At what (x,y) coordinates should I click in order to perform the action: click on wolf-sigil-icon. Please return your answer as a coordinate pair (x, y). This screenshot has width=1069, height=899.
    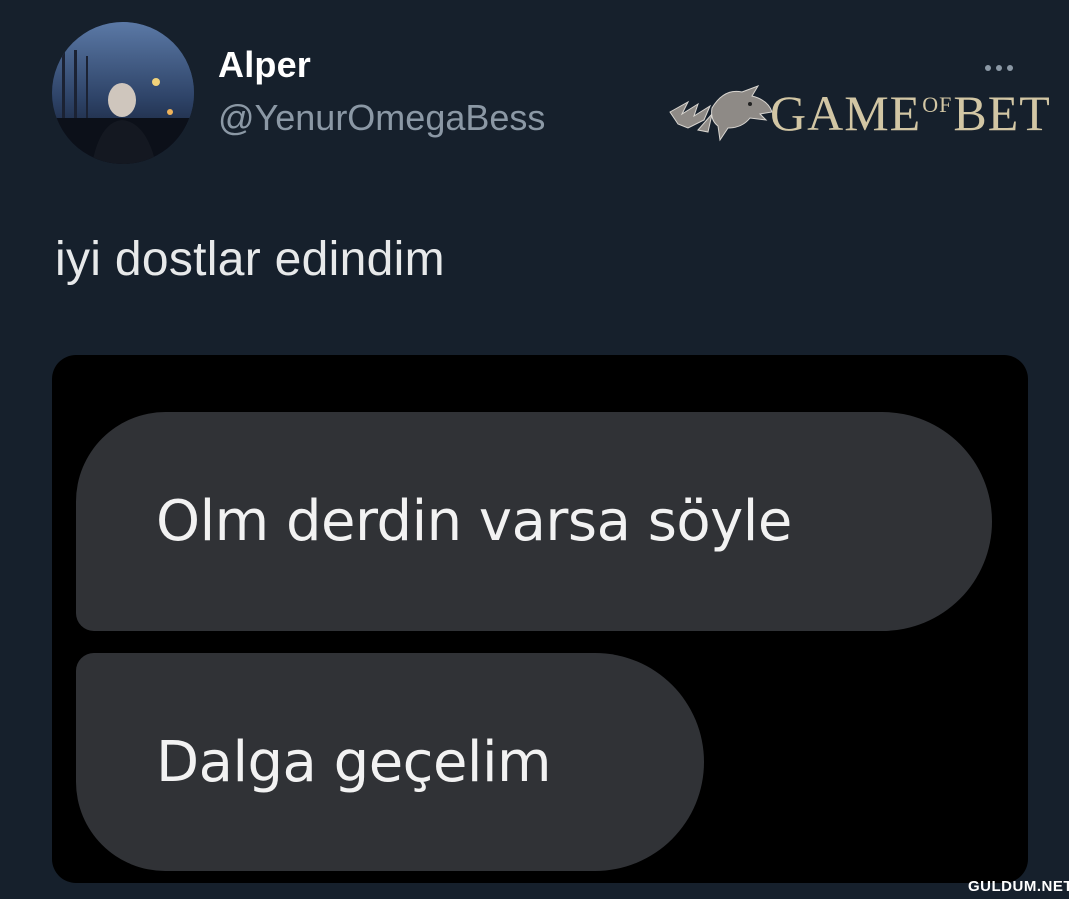
    Looking at the image, I should click on (721, 113).